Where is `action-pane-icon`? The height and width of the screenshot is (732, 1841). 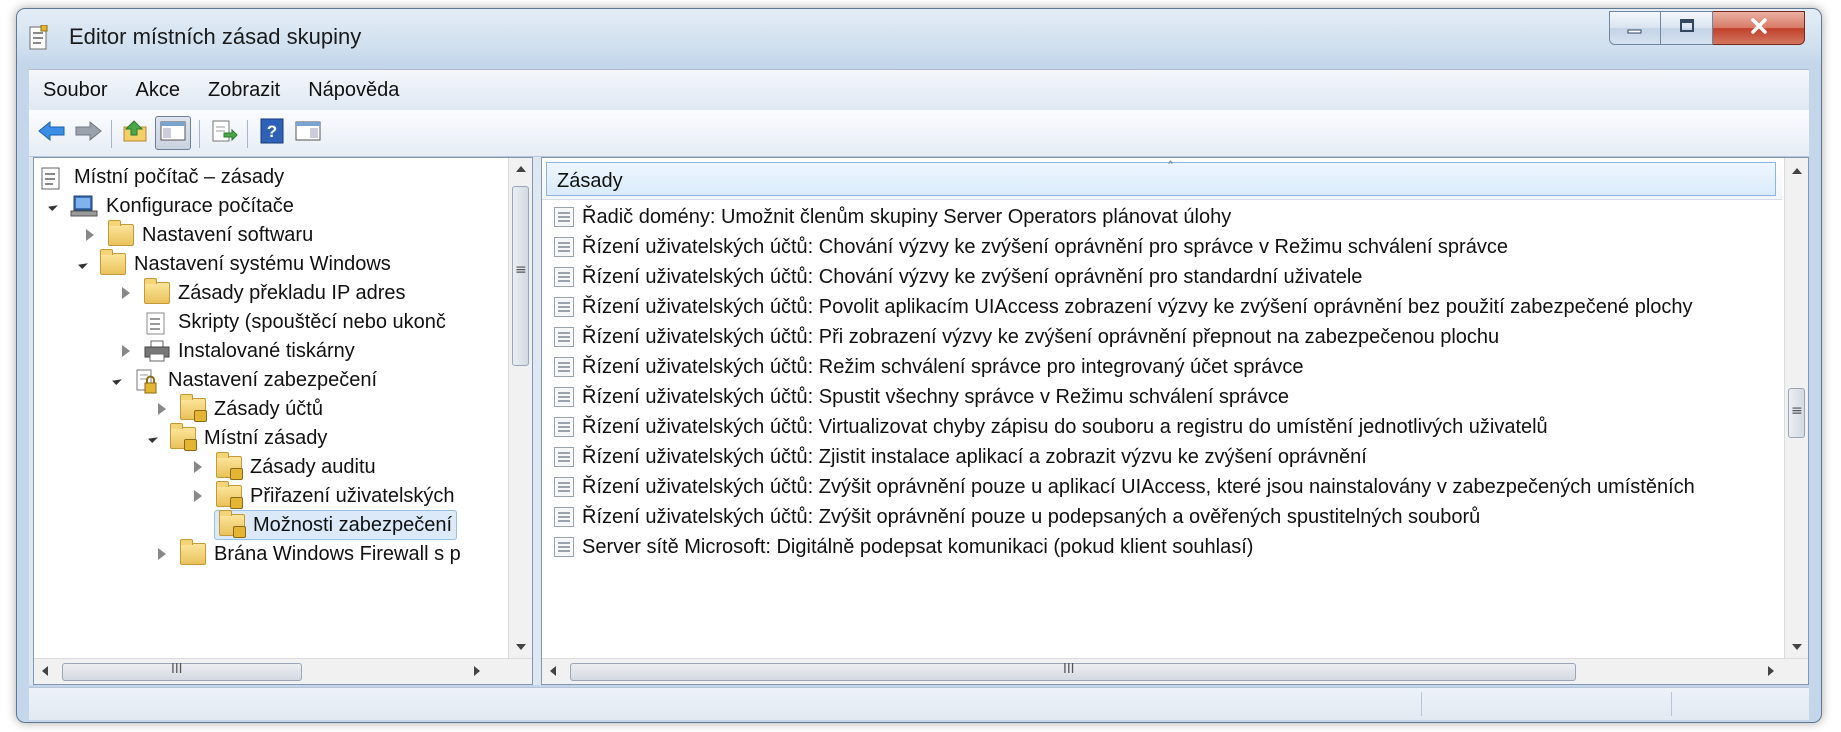
action-pane-icon is located at coordinates (308, 133).